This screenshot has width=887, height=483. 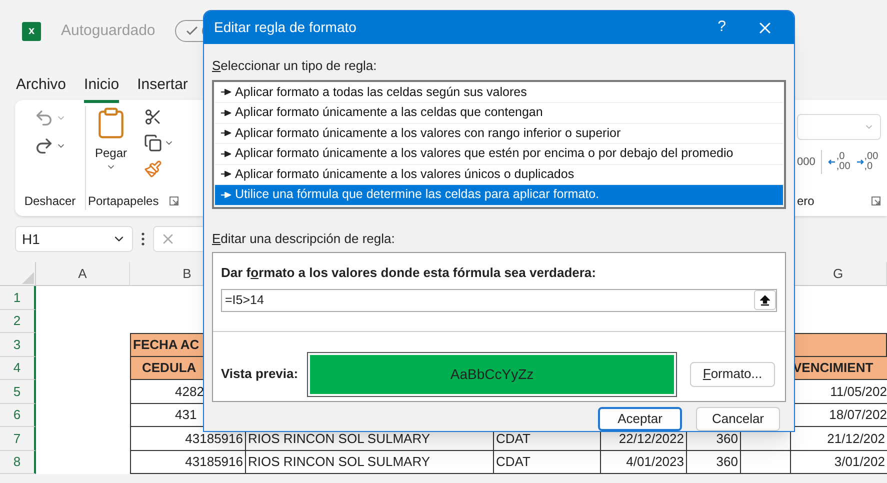 What do you see at coordinates (713, 462) in the screenshot?
I see `table-cell: 360` at bounding box center [713, 462].